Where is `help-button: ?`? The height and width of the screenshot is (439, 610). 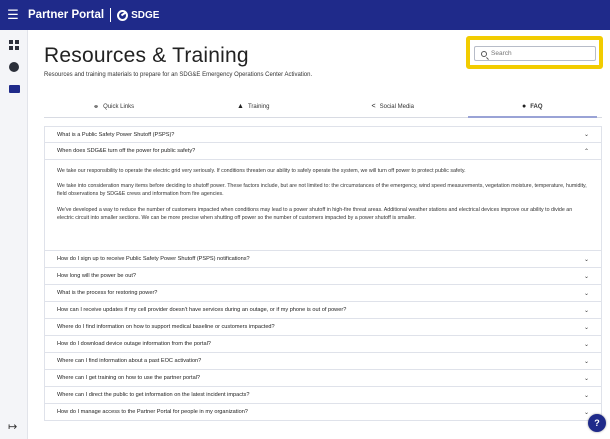 help-button: ? is located at coordinates (597, 423).